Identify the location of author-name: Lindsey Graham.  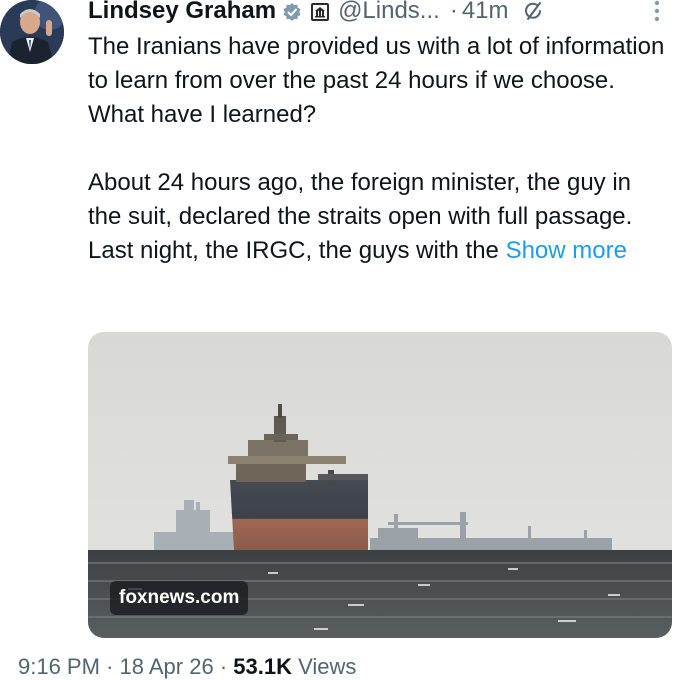
(182, 12).